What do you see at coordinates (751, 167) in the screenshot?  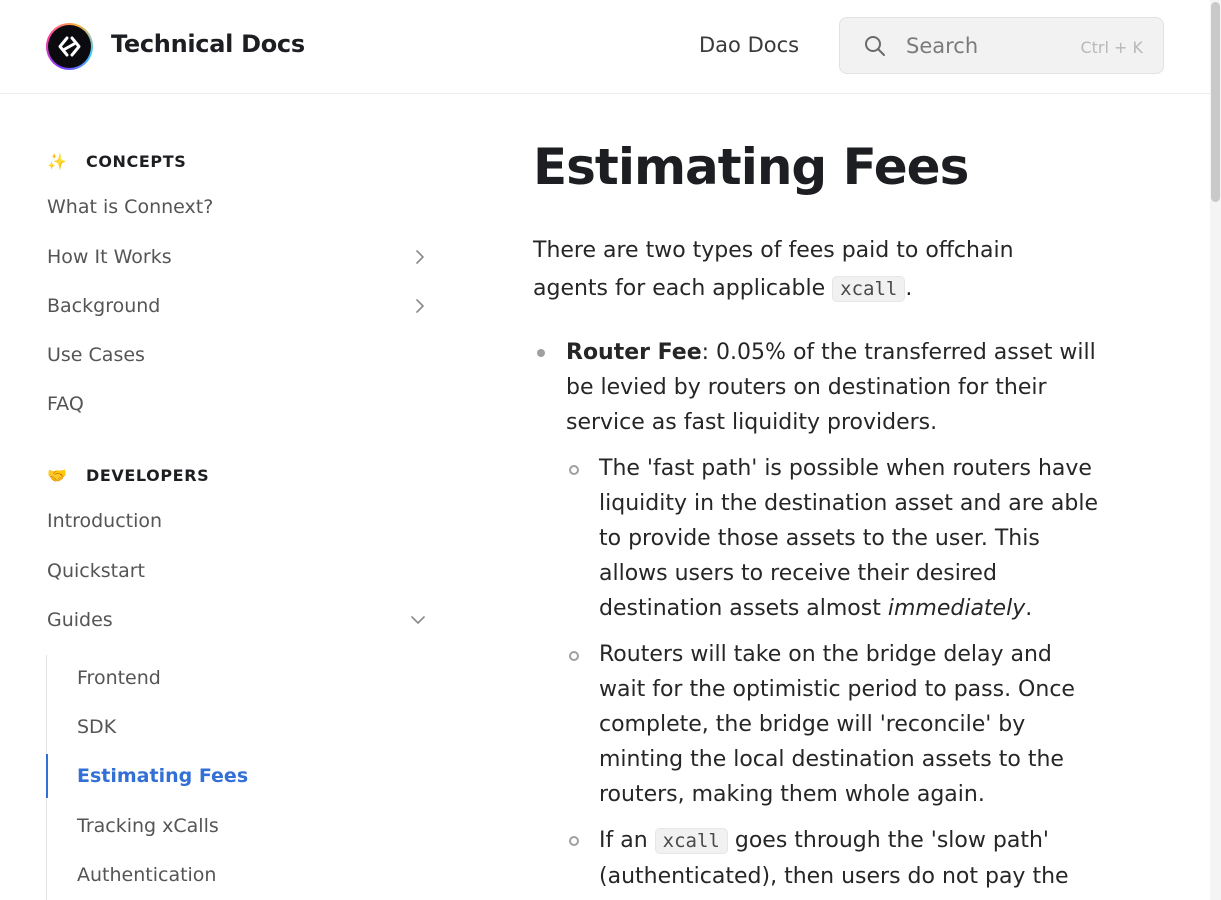 I see `page-title: Estimating Fees` at bounding box center [751, 167].